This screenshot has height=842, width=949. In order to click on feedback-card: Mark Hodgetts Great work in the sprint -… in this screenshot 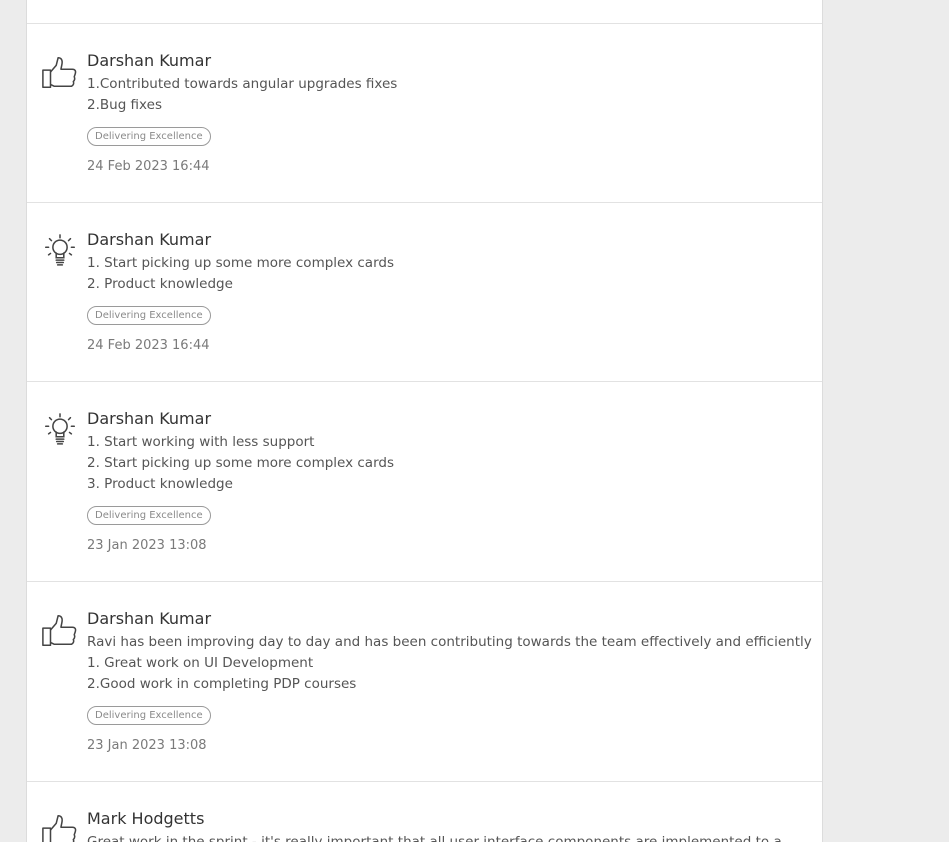, I will do `click(424, 812)`.